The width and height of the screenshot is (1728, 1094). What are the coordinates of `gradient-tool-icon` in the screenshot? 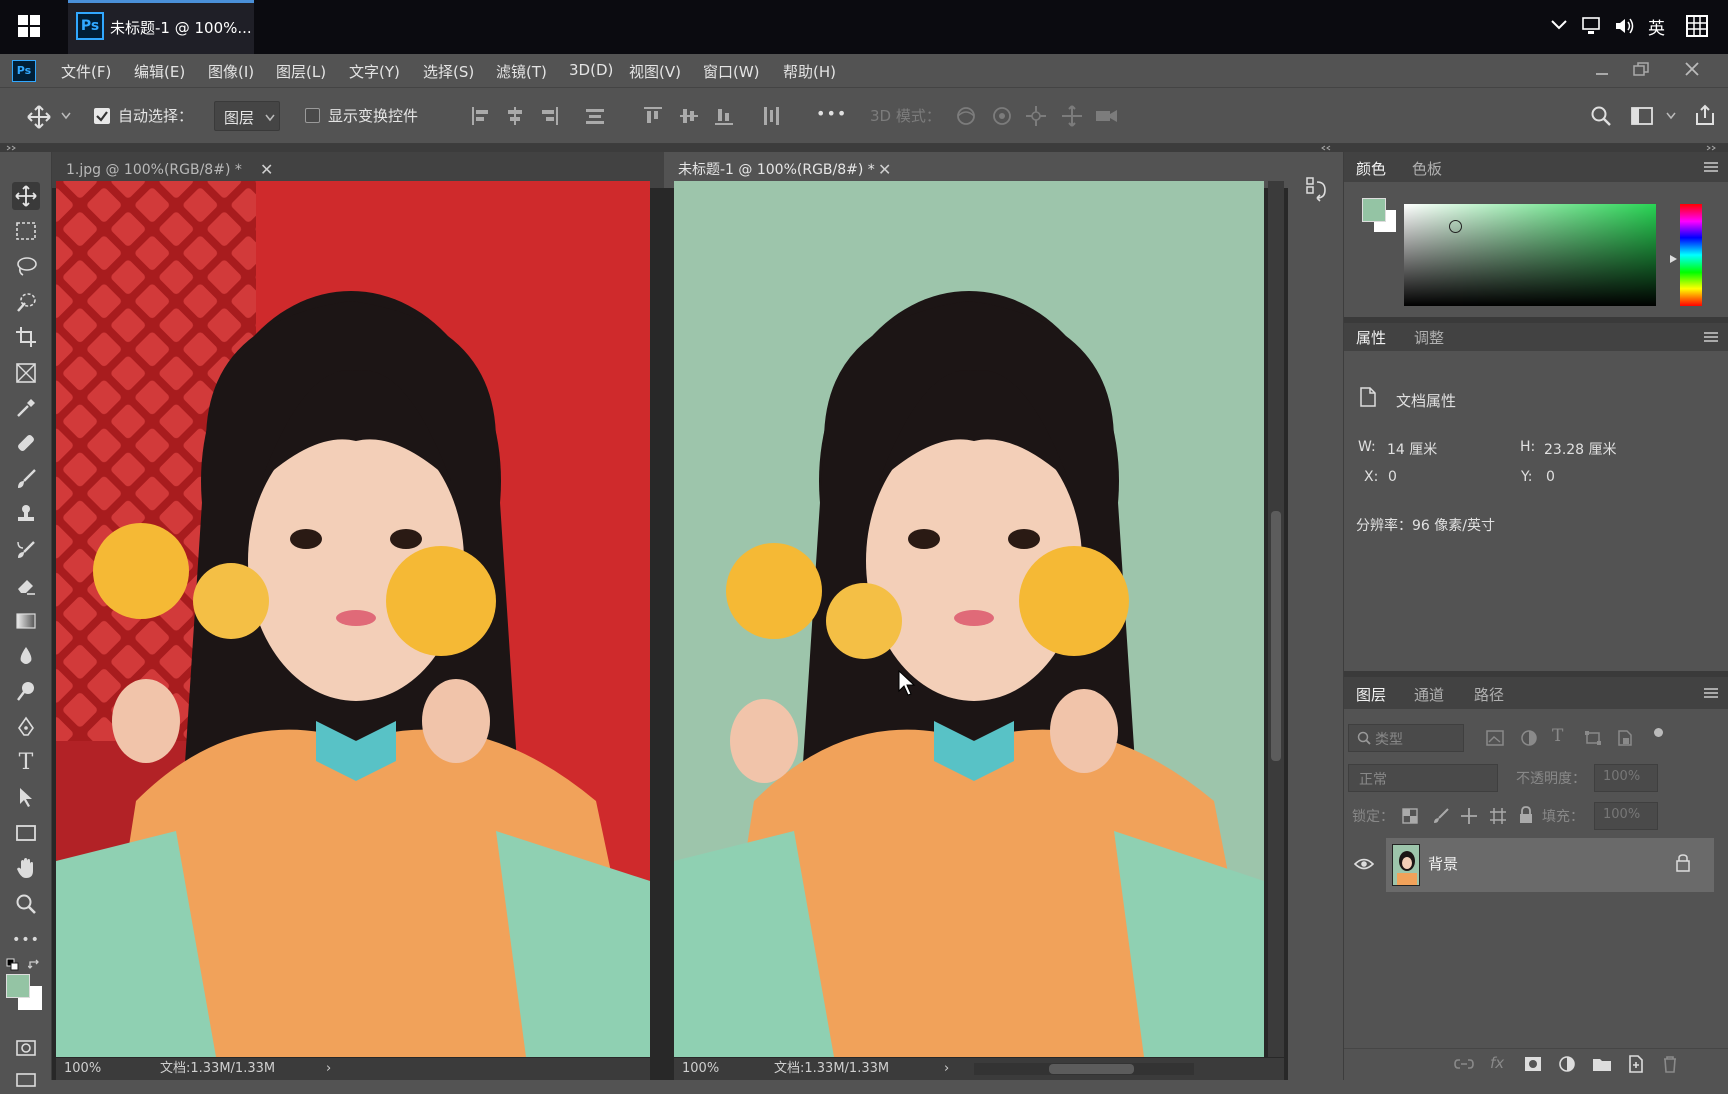 It's located at (26, 621).